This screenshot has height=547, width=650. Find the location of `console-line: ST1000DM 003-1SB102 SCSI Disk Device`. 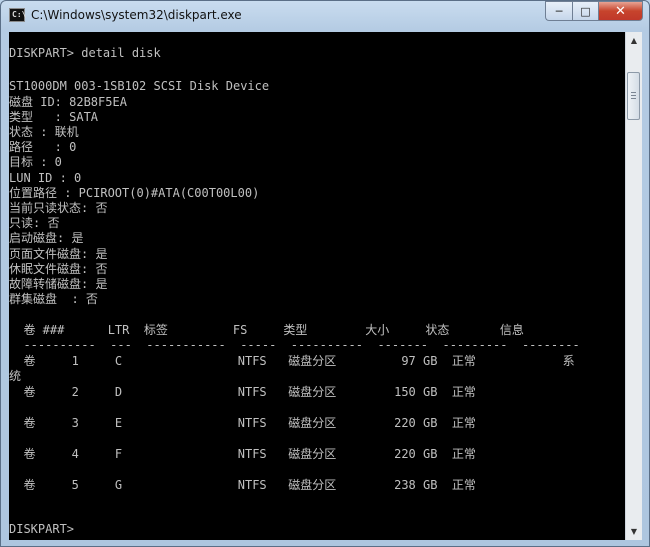

console-line: ST1000DM 003-1SB102 SCSI Disk Device is located at coordinates (139, 86).